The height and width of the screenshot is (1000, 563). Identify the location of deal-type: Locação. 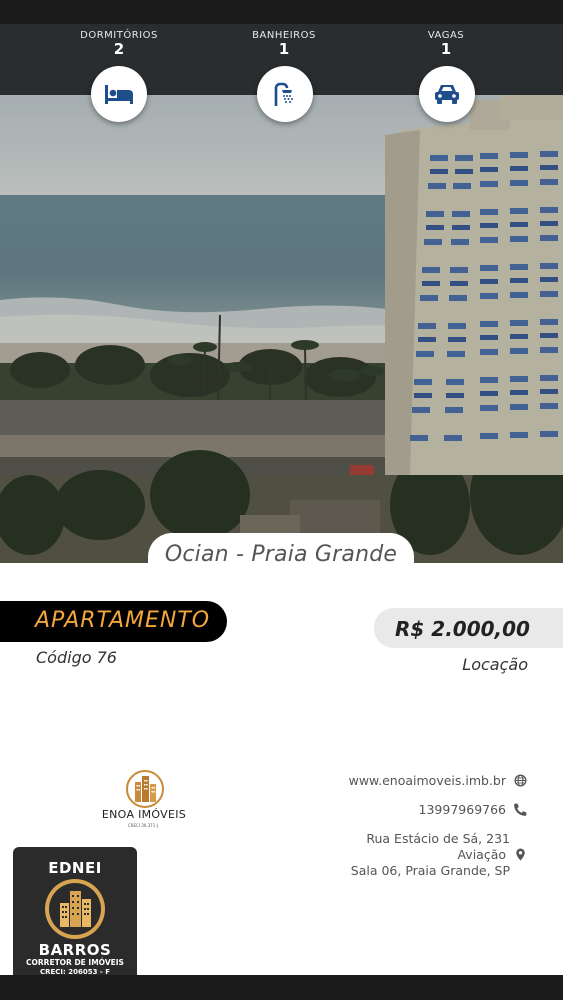
(495, 664).